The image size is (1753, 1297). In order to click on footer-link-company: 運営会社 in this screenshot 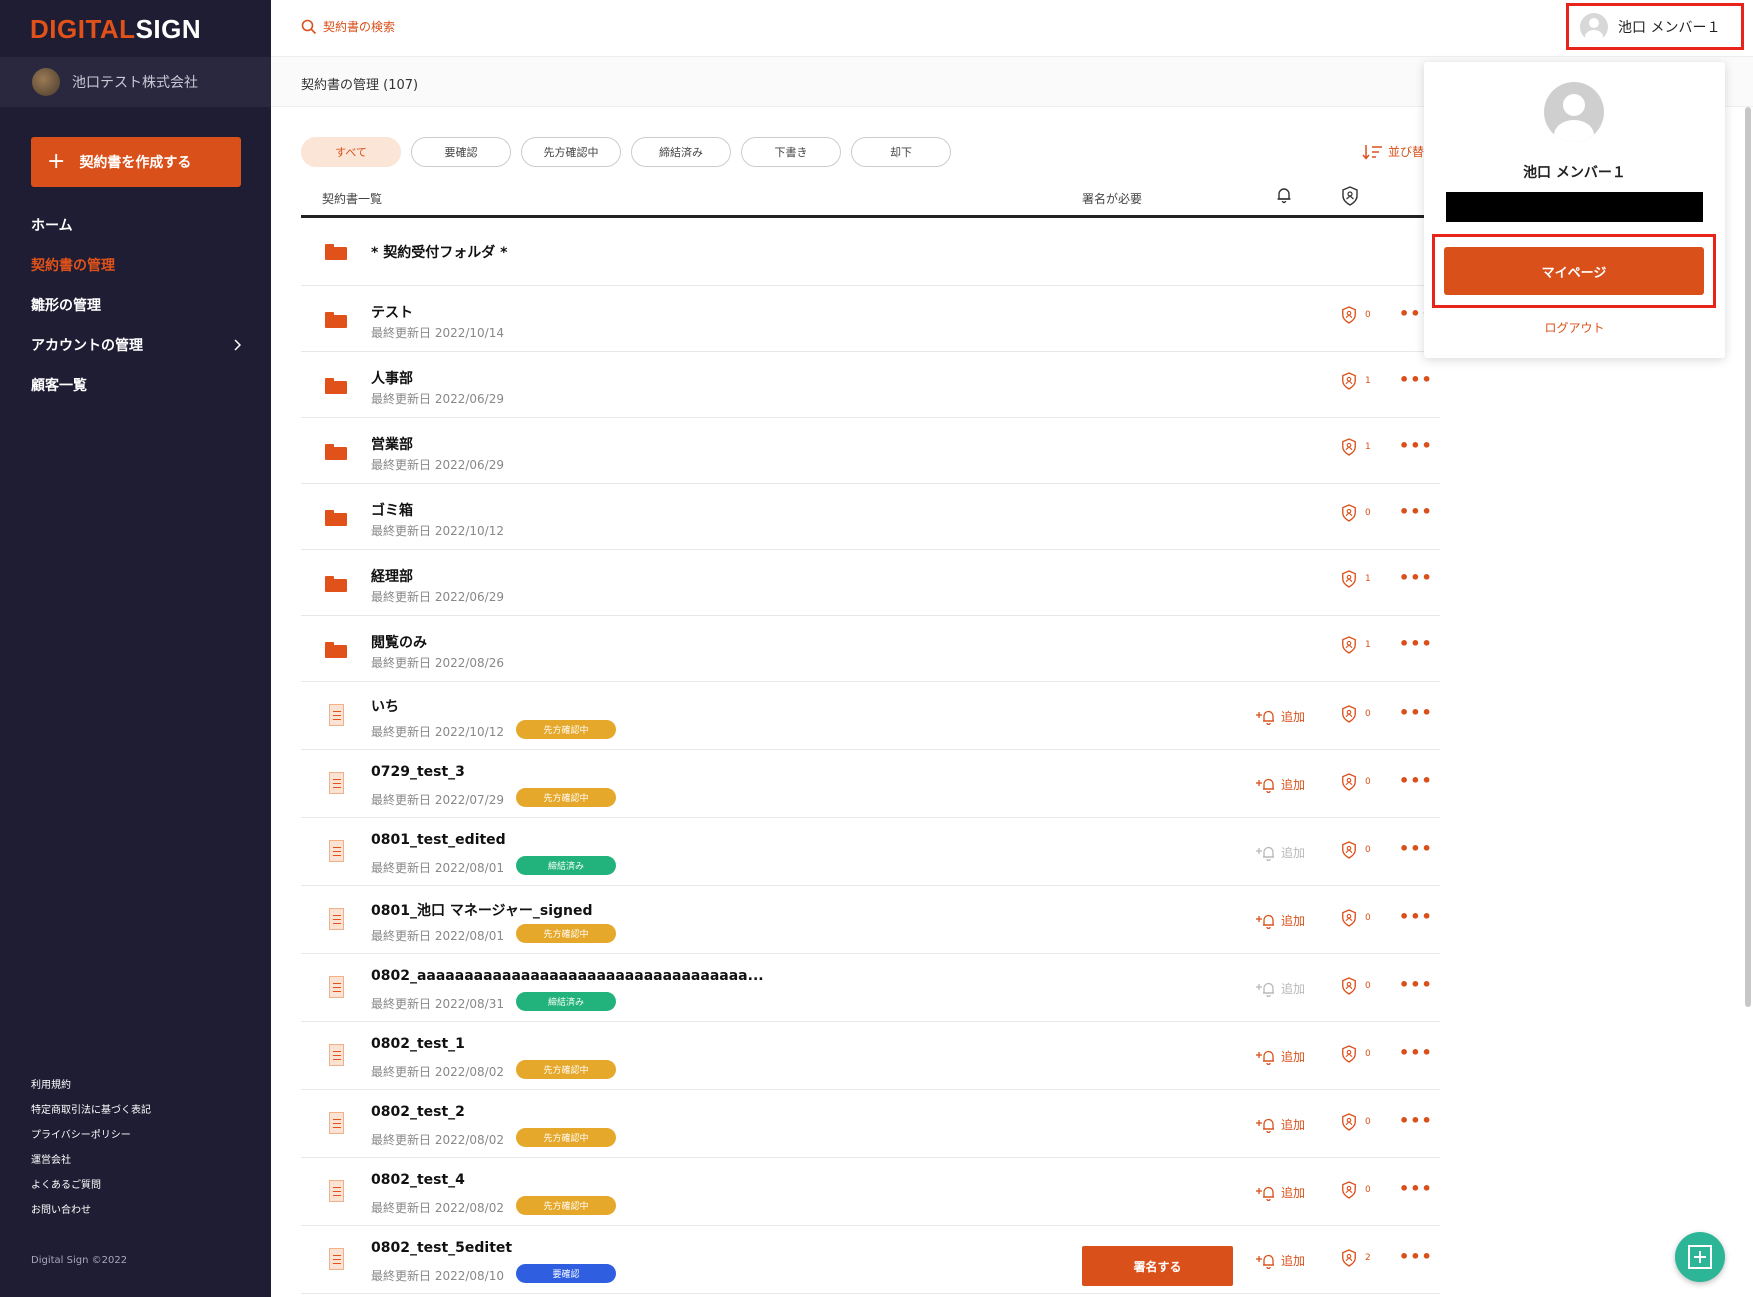, I will do `click(91, 1160)`.